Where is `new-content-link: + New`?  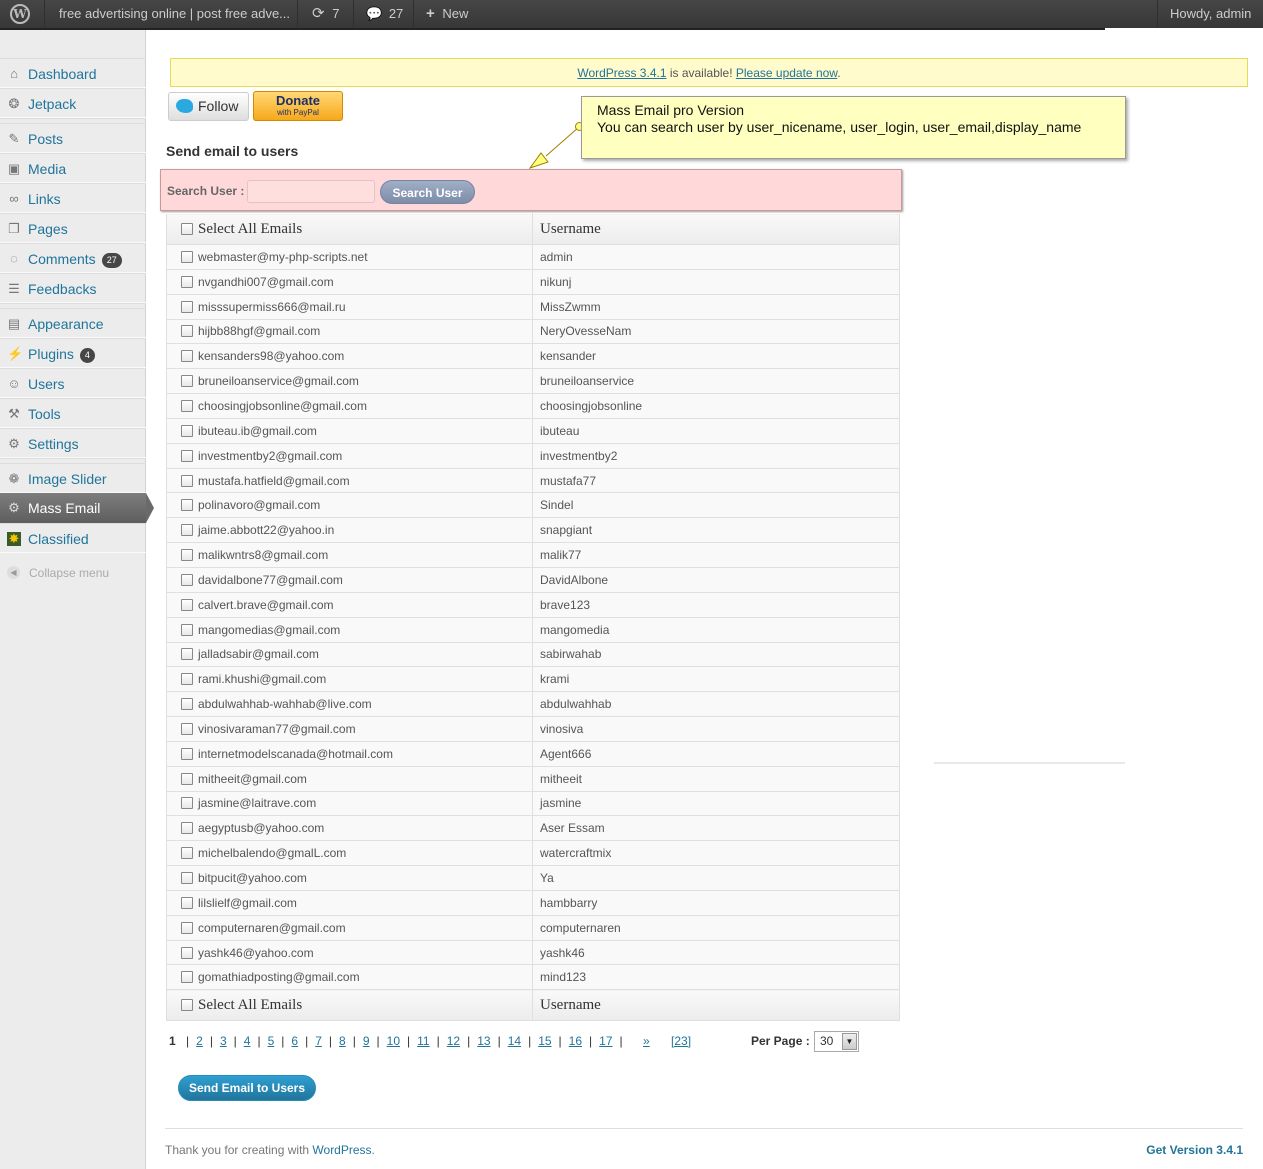 new-content-link: + New is located at coordinates (447, 14).